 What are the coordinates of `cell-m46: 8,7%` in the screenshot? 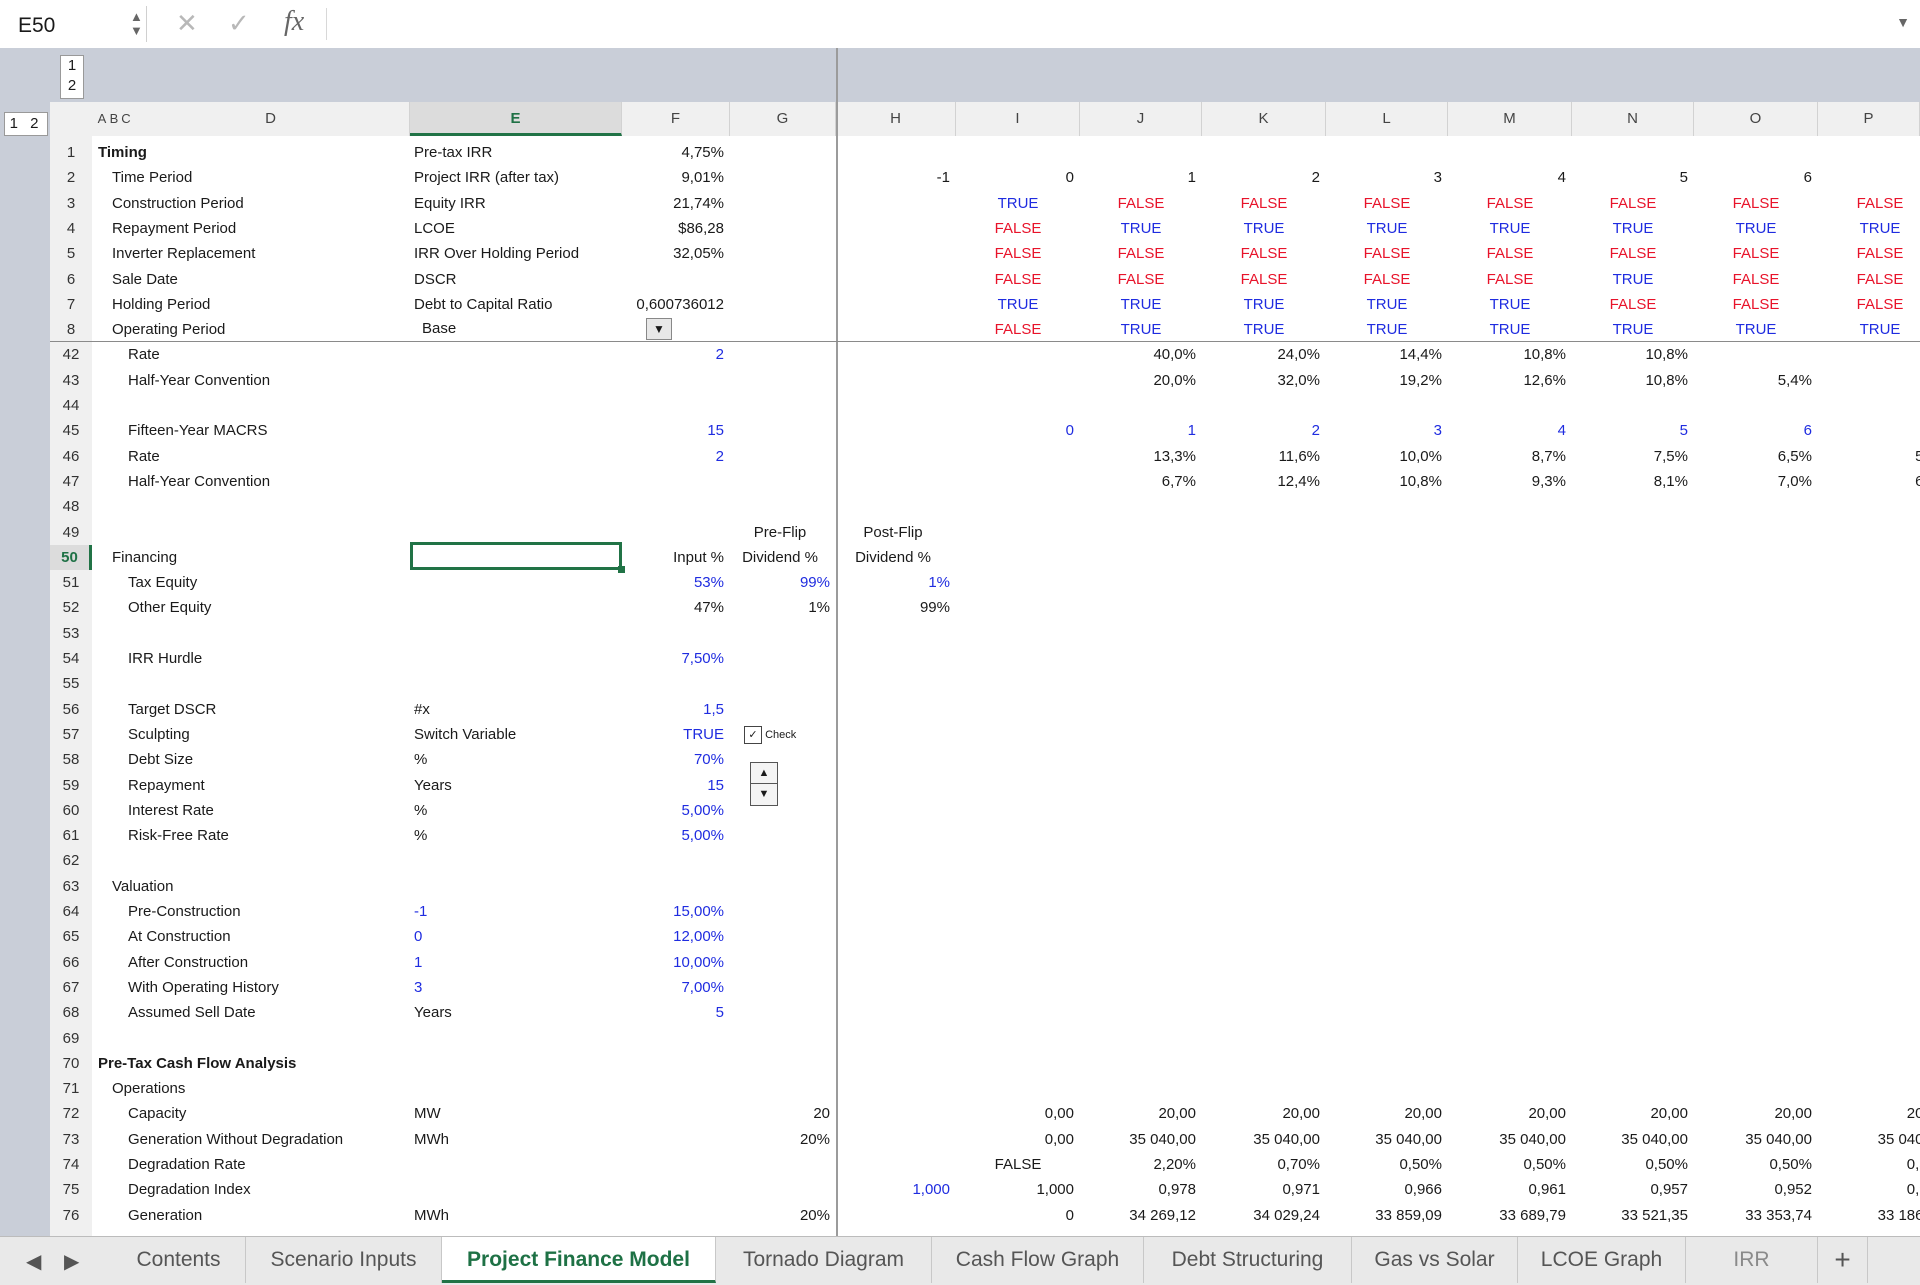 It's located at (1507, 456).